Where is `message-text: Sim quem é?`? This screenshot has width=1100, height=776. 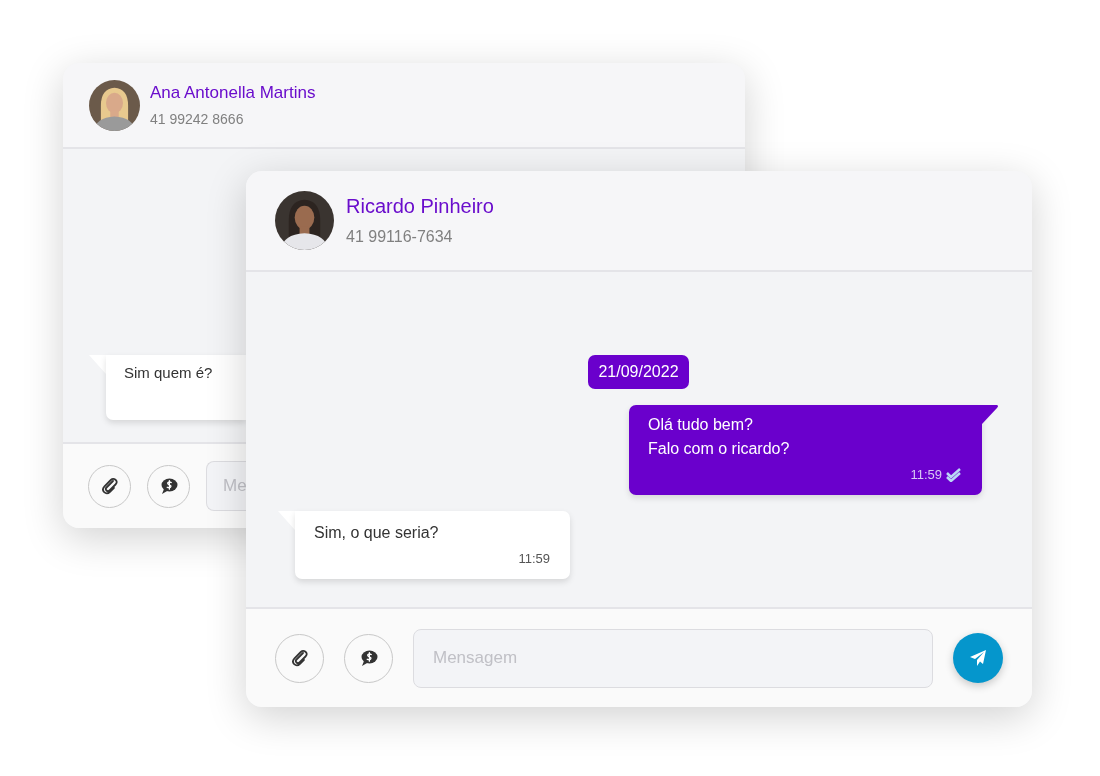 message-text: Sim quem é? is located at coordinates (168, 373).